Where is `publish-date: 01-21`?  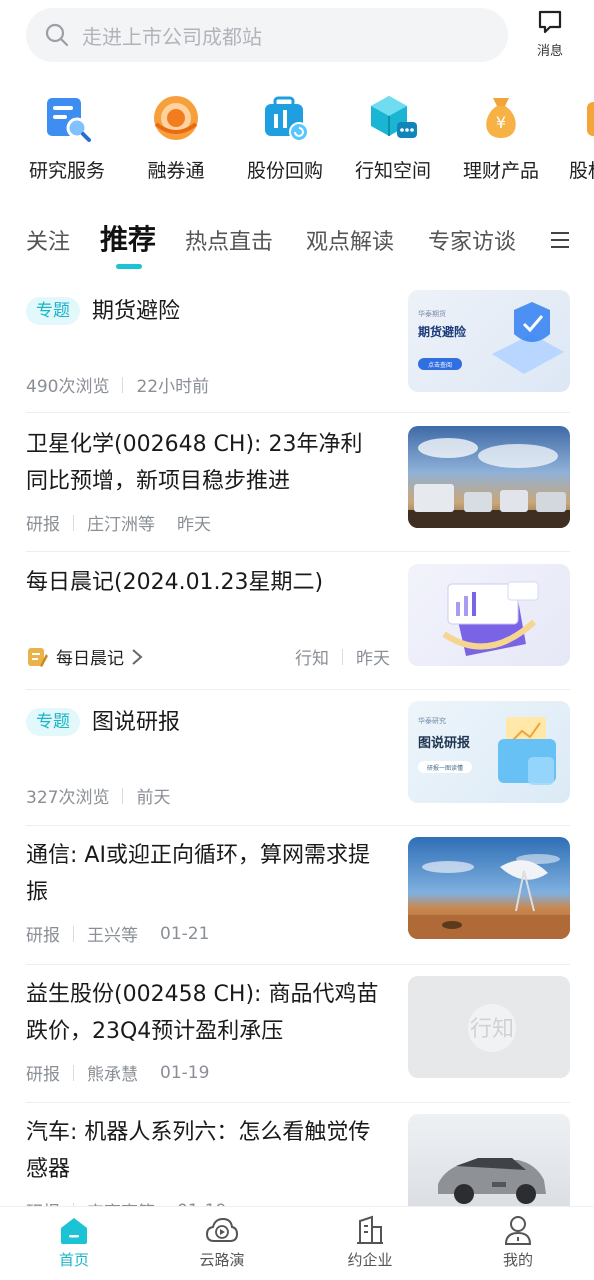
publish-date: 01-21 is located at coordinates (185, 933).